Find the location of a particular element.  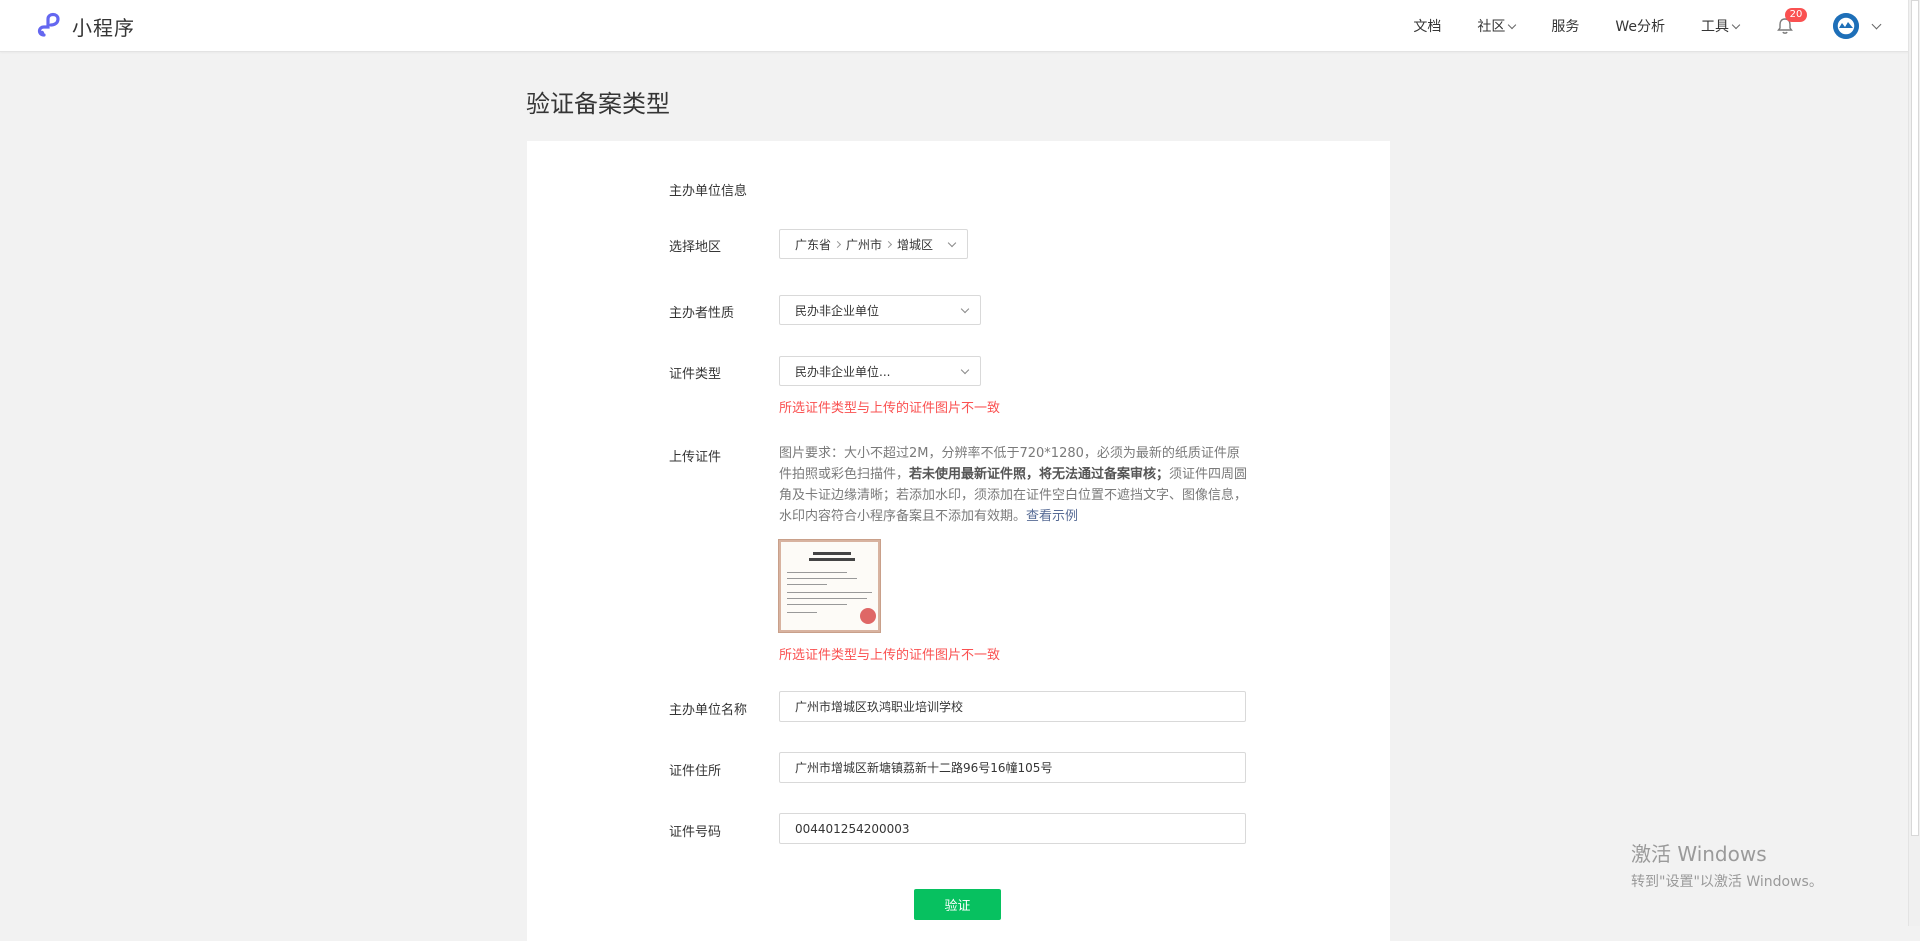

nav-item-community: 社区 is located at coordinates (1497, 26).